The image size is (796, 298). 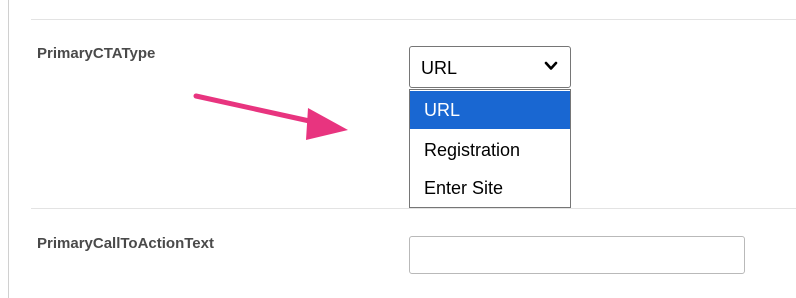 I want to click on panel-left-border, so click(x=8, y=149).